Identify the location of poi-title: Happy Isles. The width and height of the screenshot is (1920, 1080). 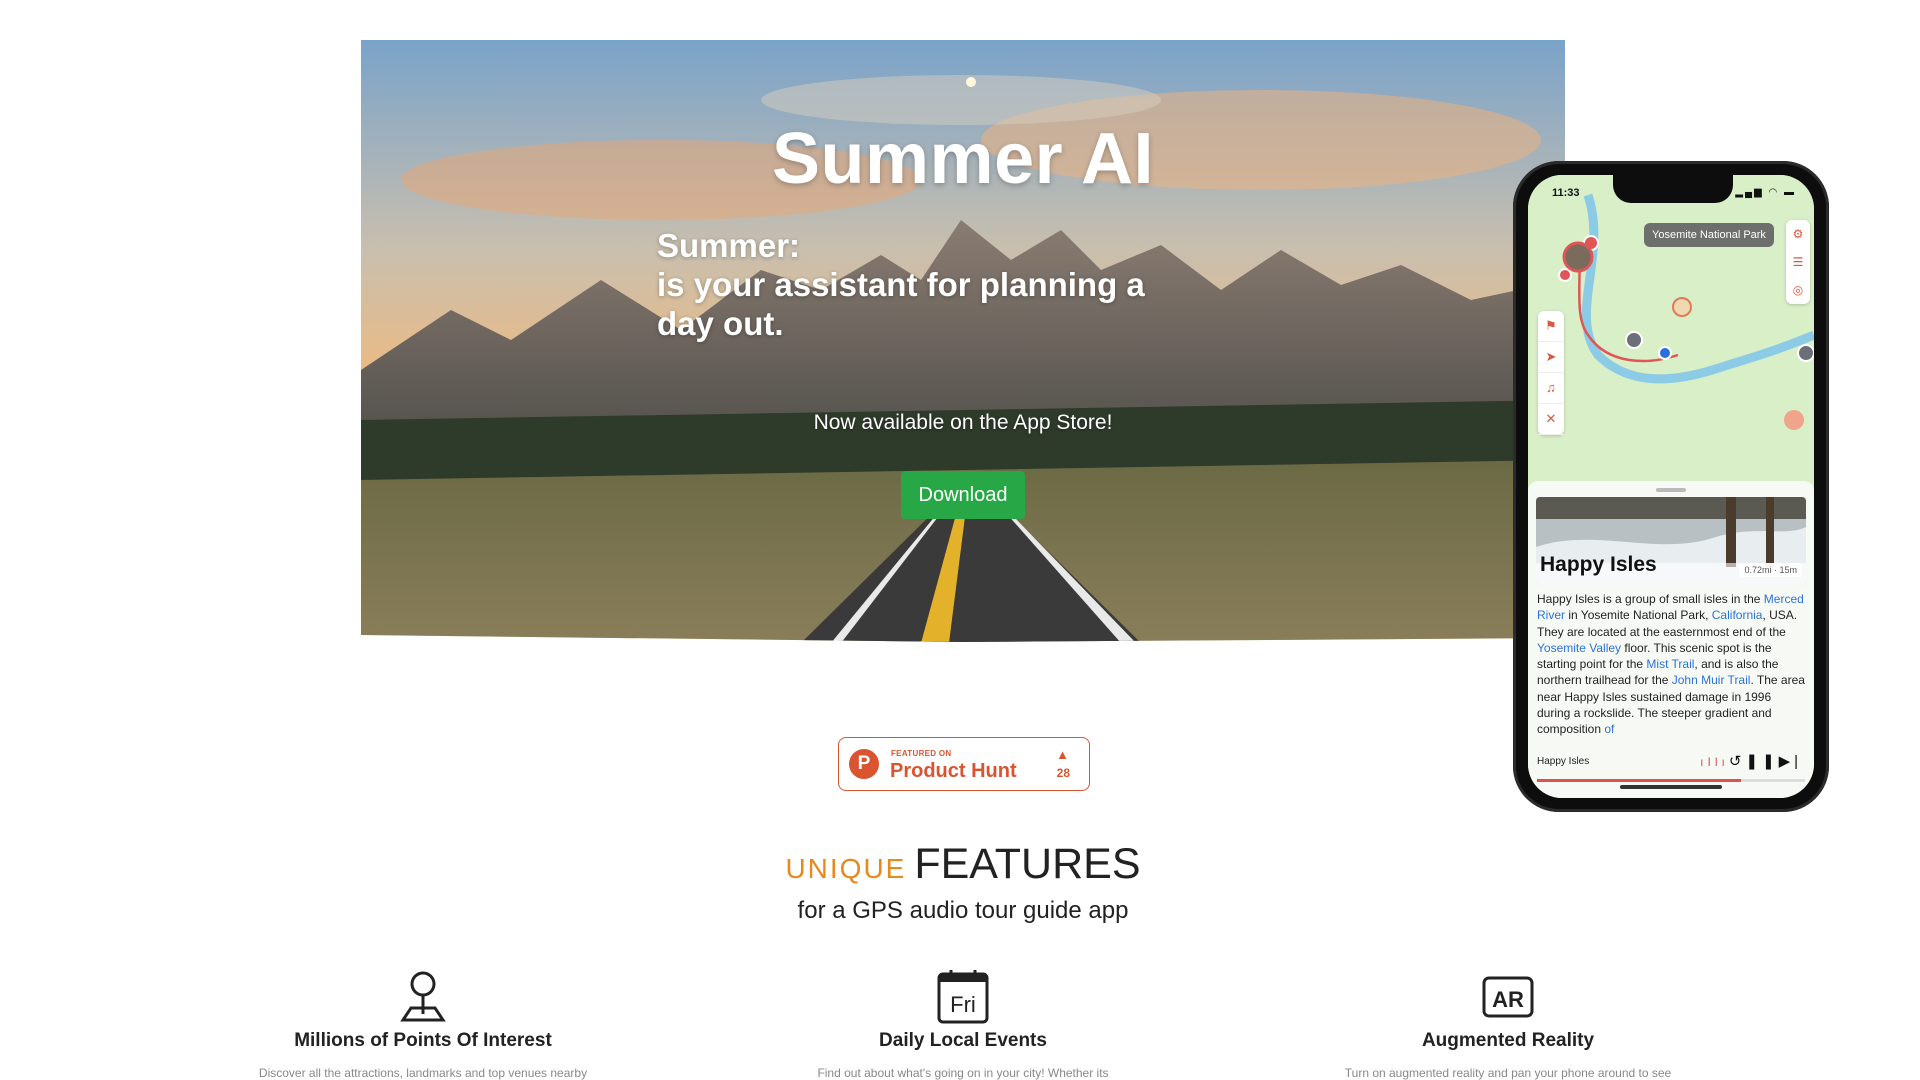
(1598, 564).